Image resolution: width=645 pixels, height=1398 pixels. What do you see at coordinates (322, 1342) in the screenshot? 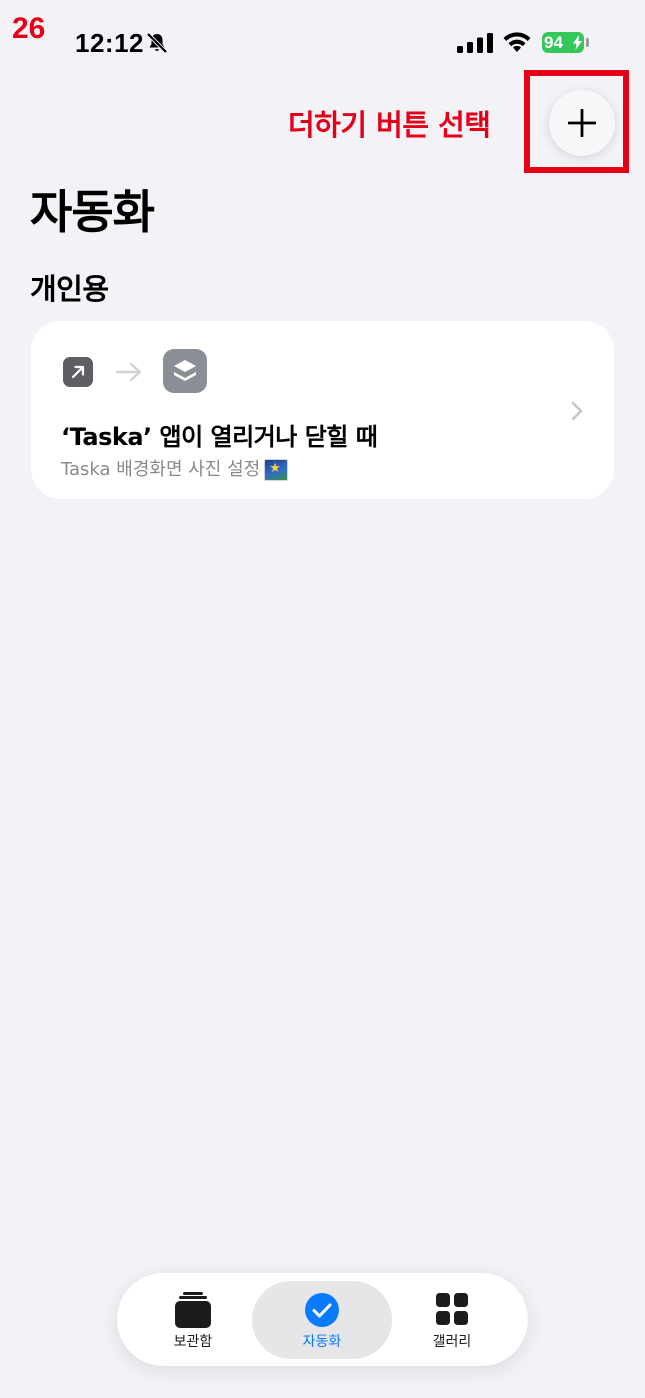
I see `tab-automation-label: 자동화` at bounding box center [322, 1342].